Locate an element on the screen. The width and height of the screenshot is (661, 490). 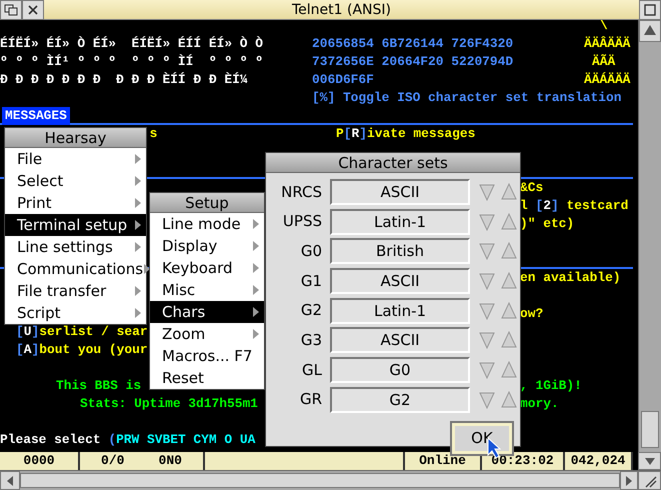
status-text: 042,024 is located at coordinates (598, 461).